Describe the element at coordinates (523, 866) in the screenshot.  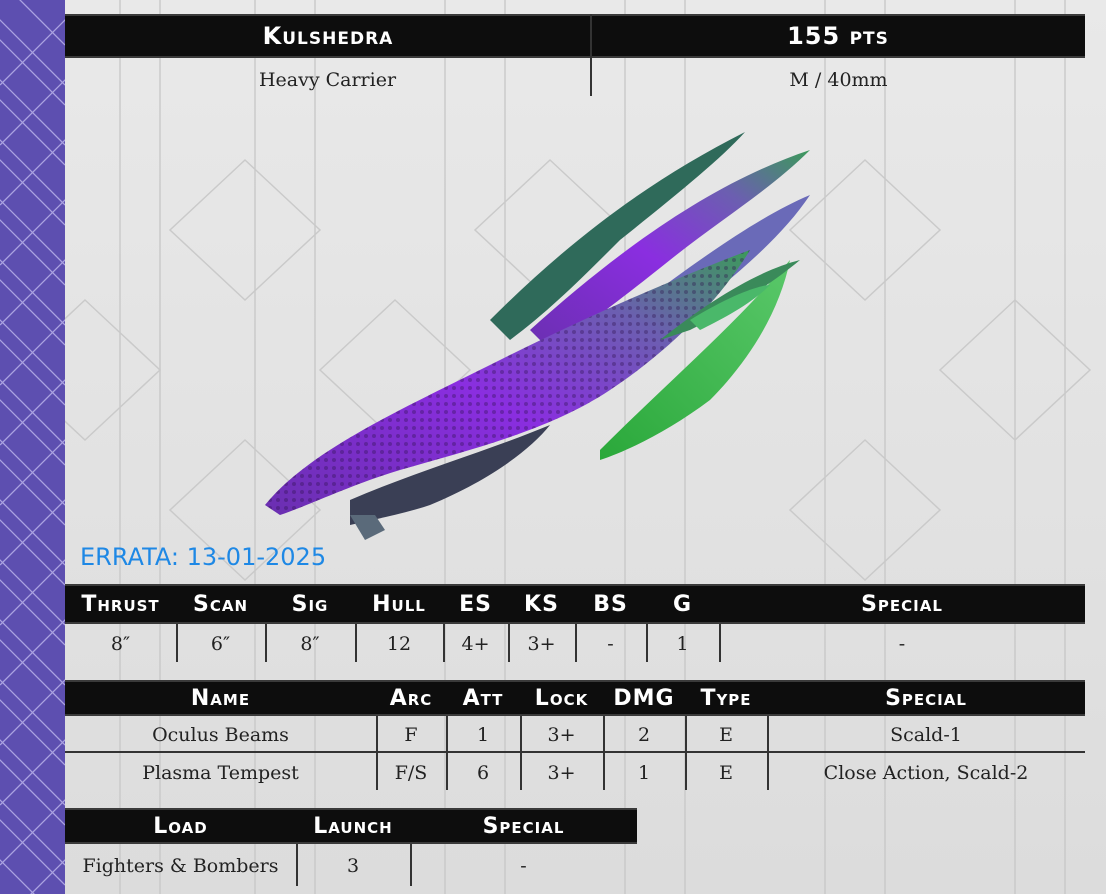
I see `launch-special: -` at that location.